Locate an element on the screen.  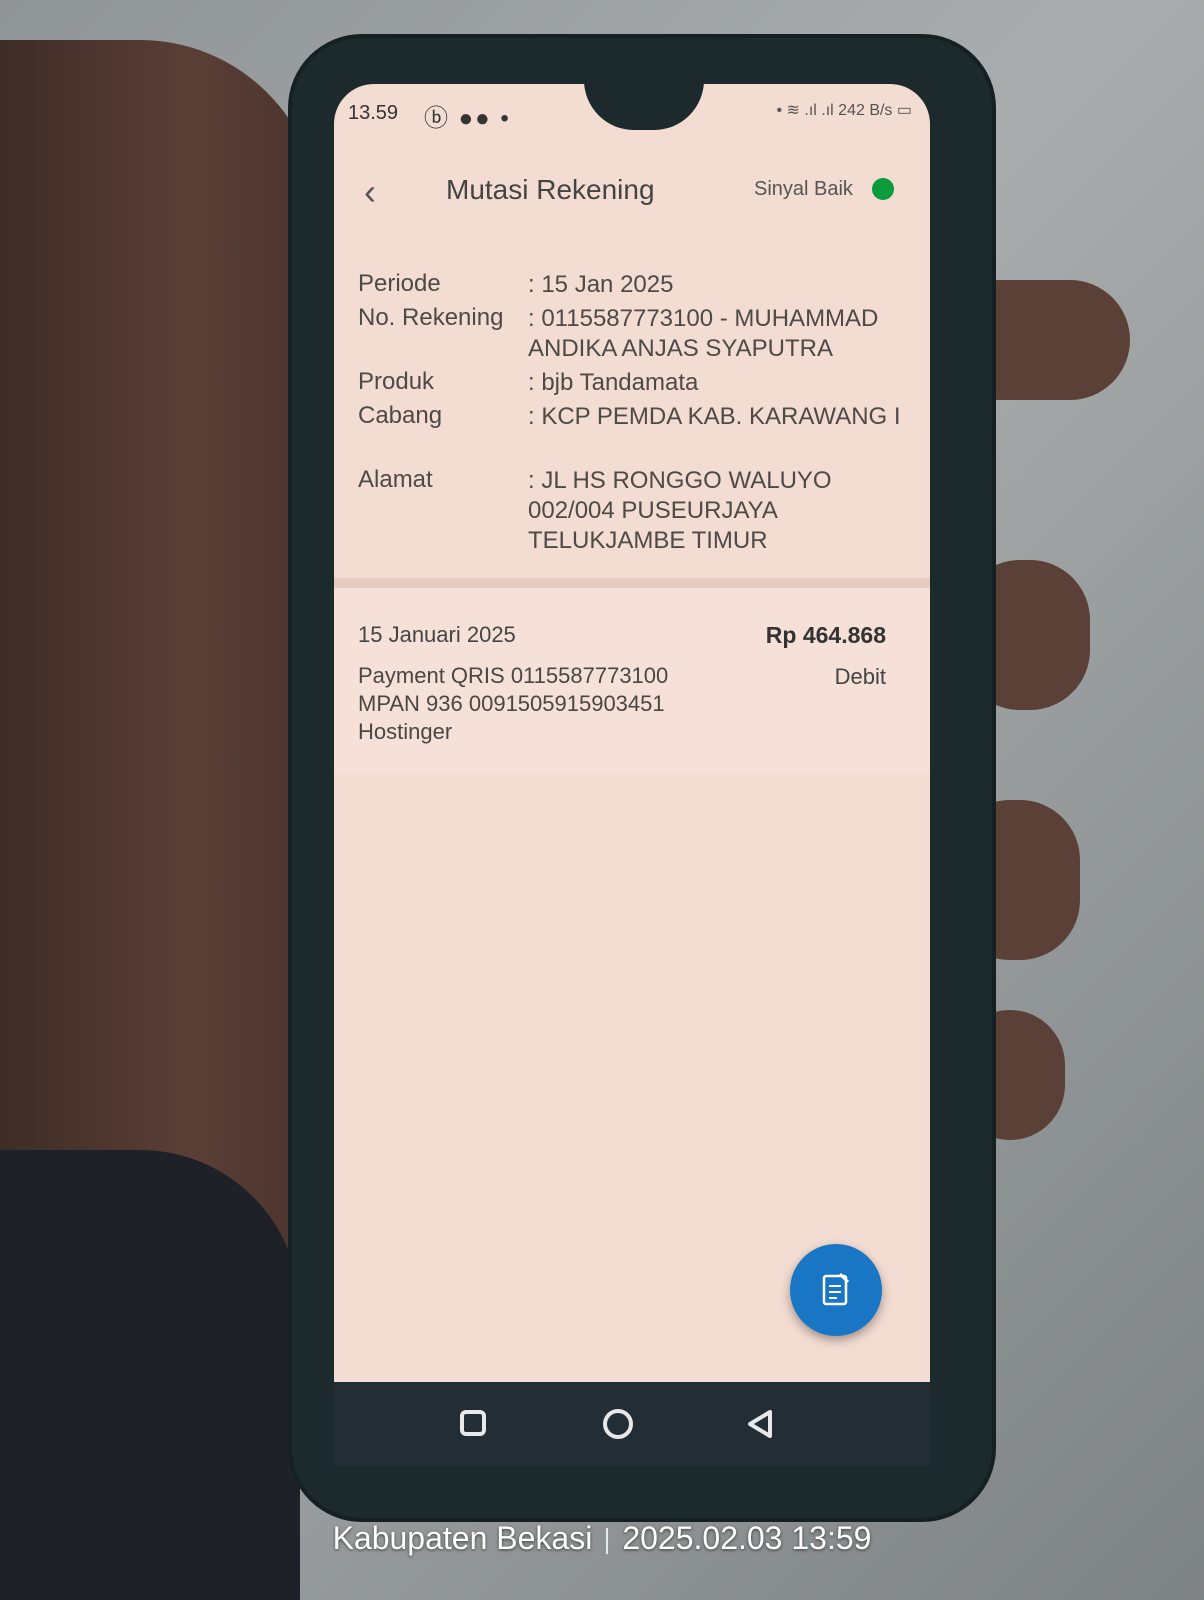
info-value: : KCP PEMDA KAB. KARAWANG I is located at coordinates (714, 416).